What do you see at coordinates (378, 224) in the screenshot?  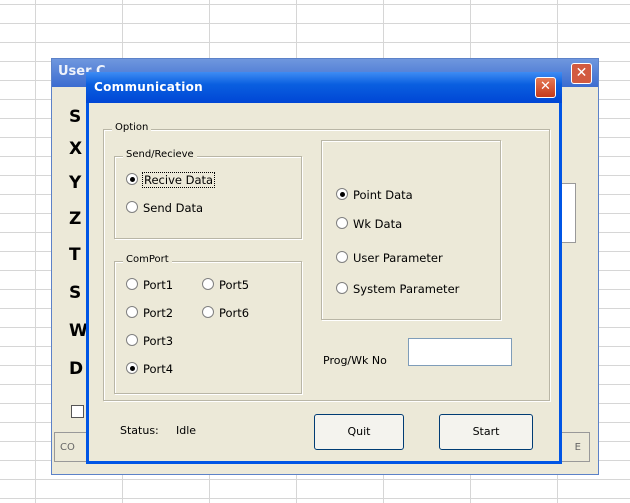 I see `radio-label: Wk Data` at bounding box center [378, 224].